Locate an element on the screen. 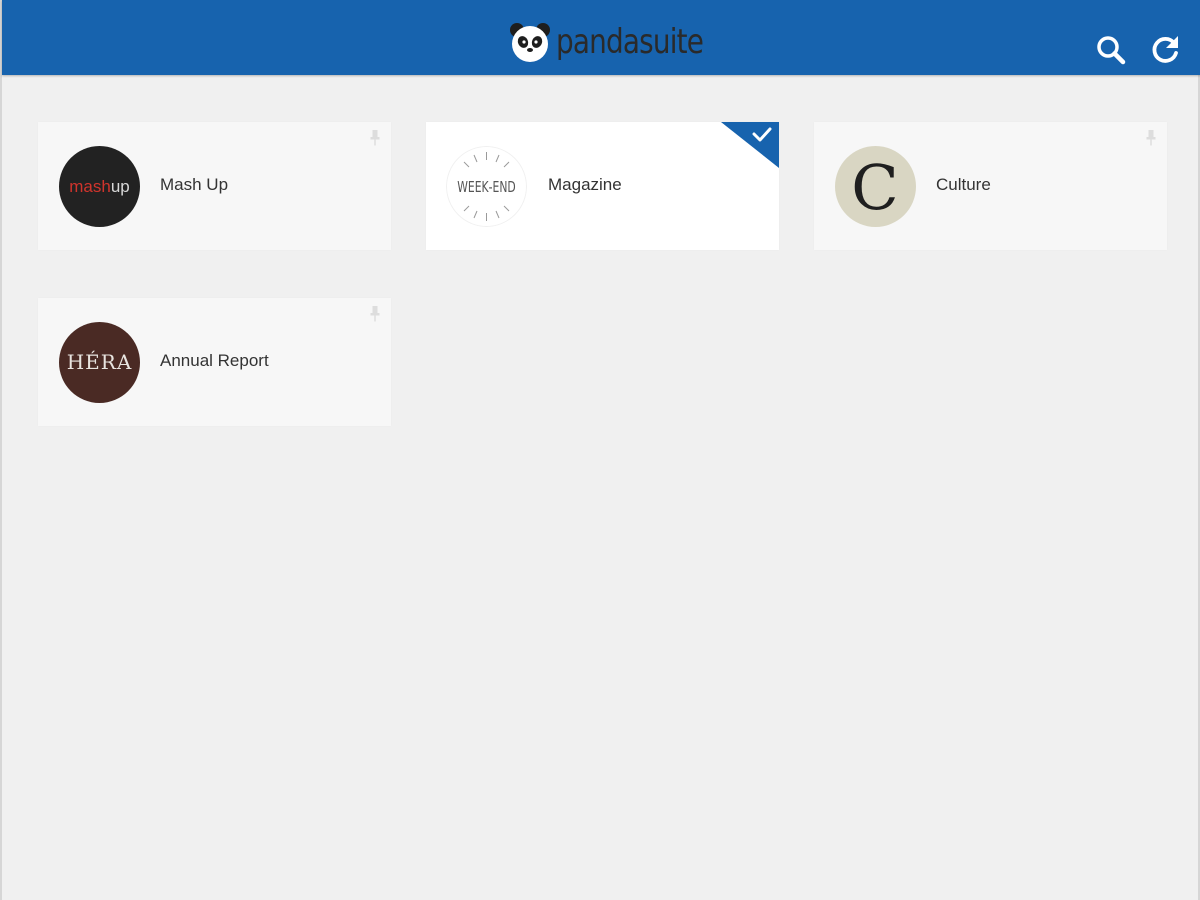  svg-text: WEEK-END is located at coordinates (486, 187).